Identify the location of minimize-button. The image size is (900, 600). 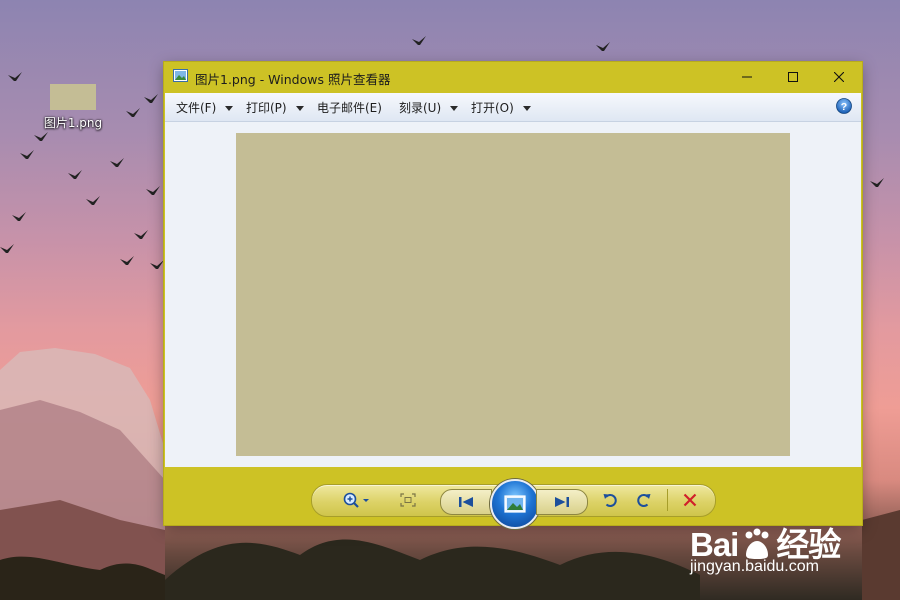
(747, 77).